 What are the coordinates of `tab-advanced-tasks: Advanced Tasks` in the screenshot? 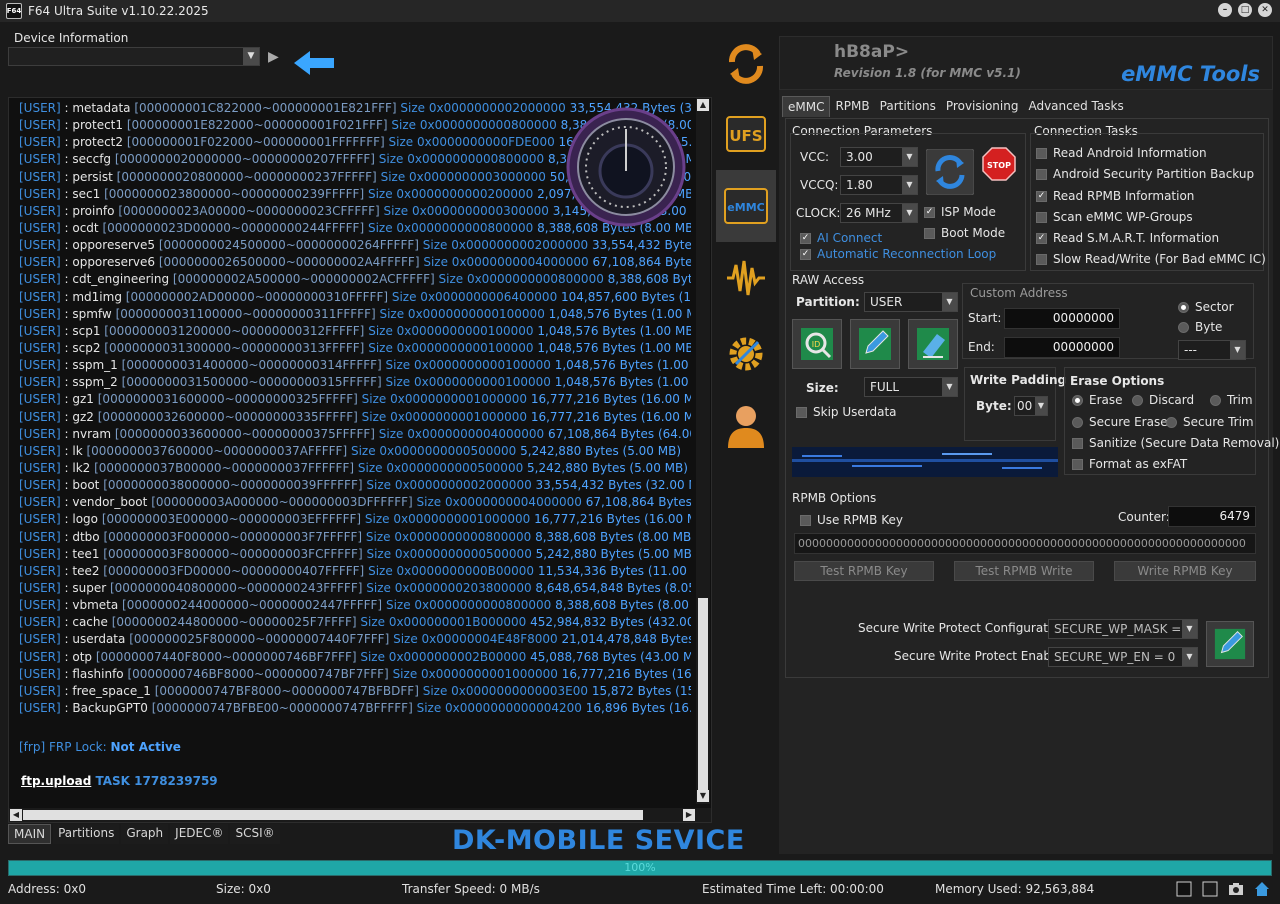 It's located at (1075, 106).